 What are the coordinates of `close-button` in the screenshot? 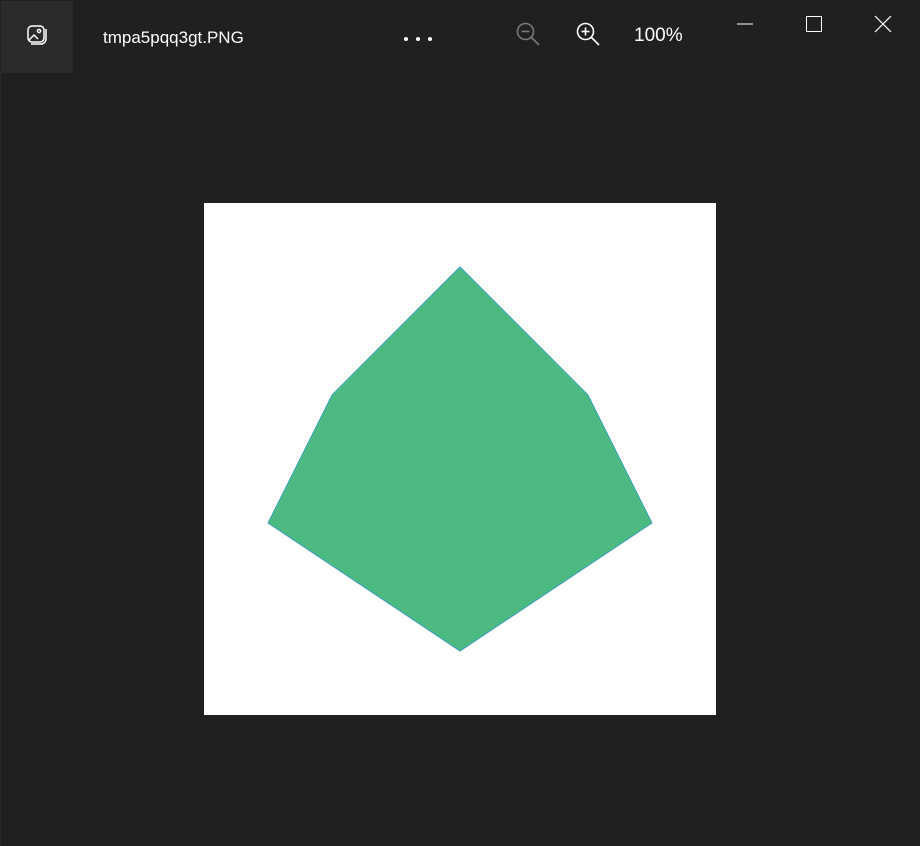 It's located at (883, 26).